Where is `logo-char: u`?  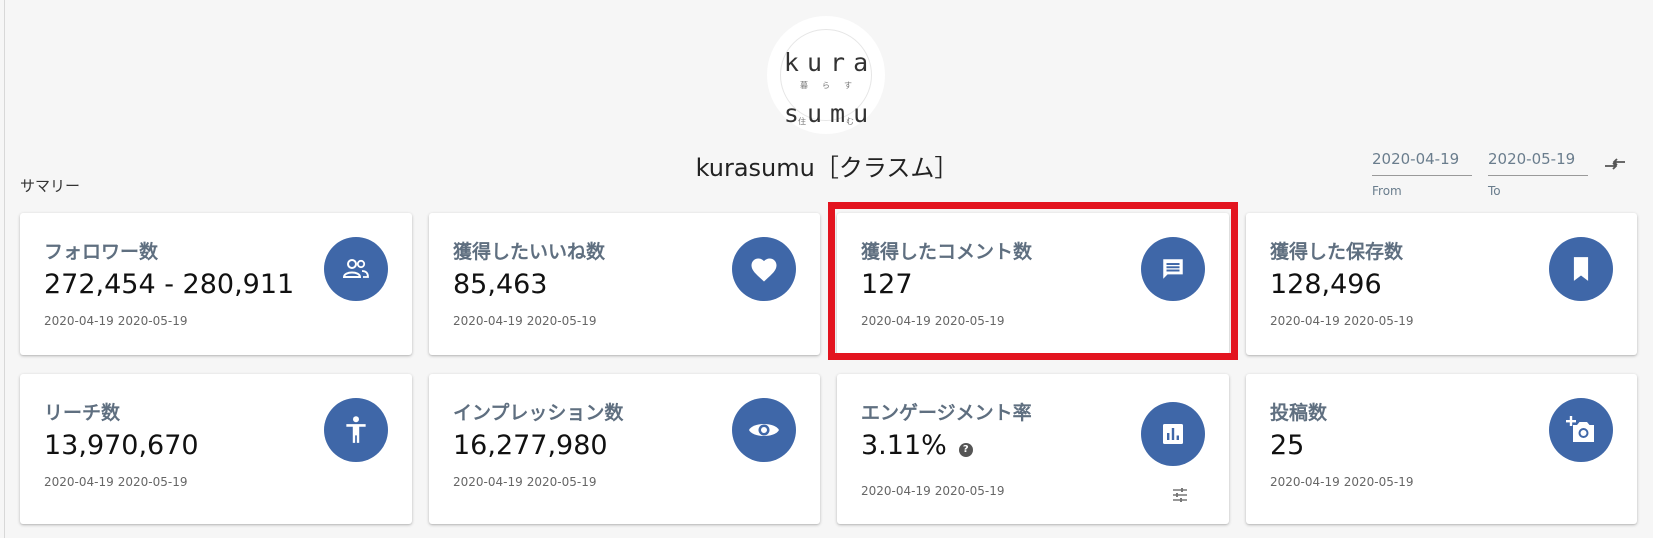
logo-char: u is located at coordinates (818, 62).